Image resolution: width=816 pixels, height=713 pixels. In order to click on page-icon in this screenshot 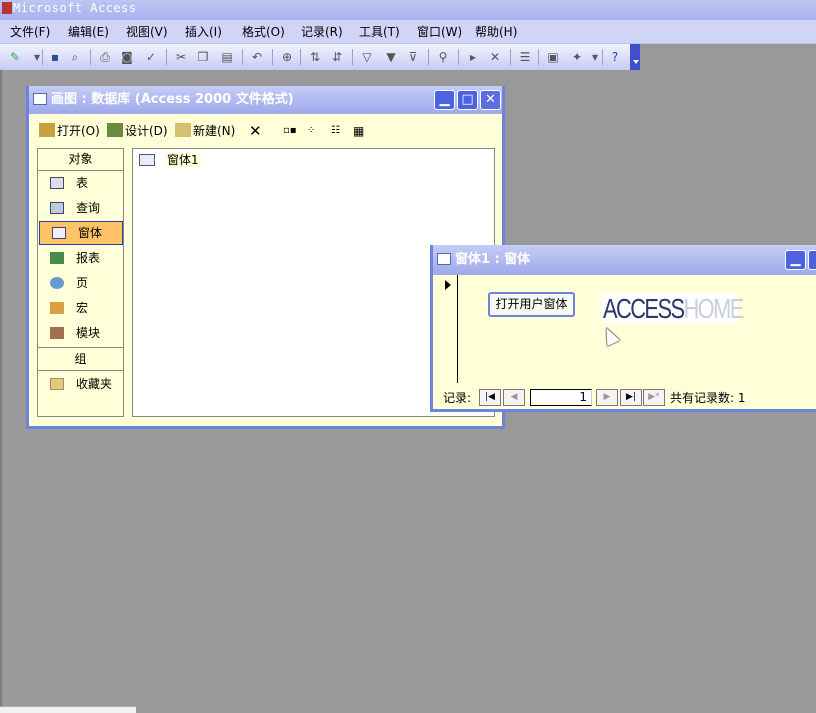, I will do `click(57, 283)`.